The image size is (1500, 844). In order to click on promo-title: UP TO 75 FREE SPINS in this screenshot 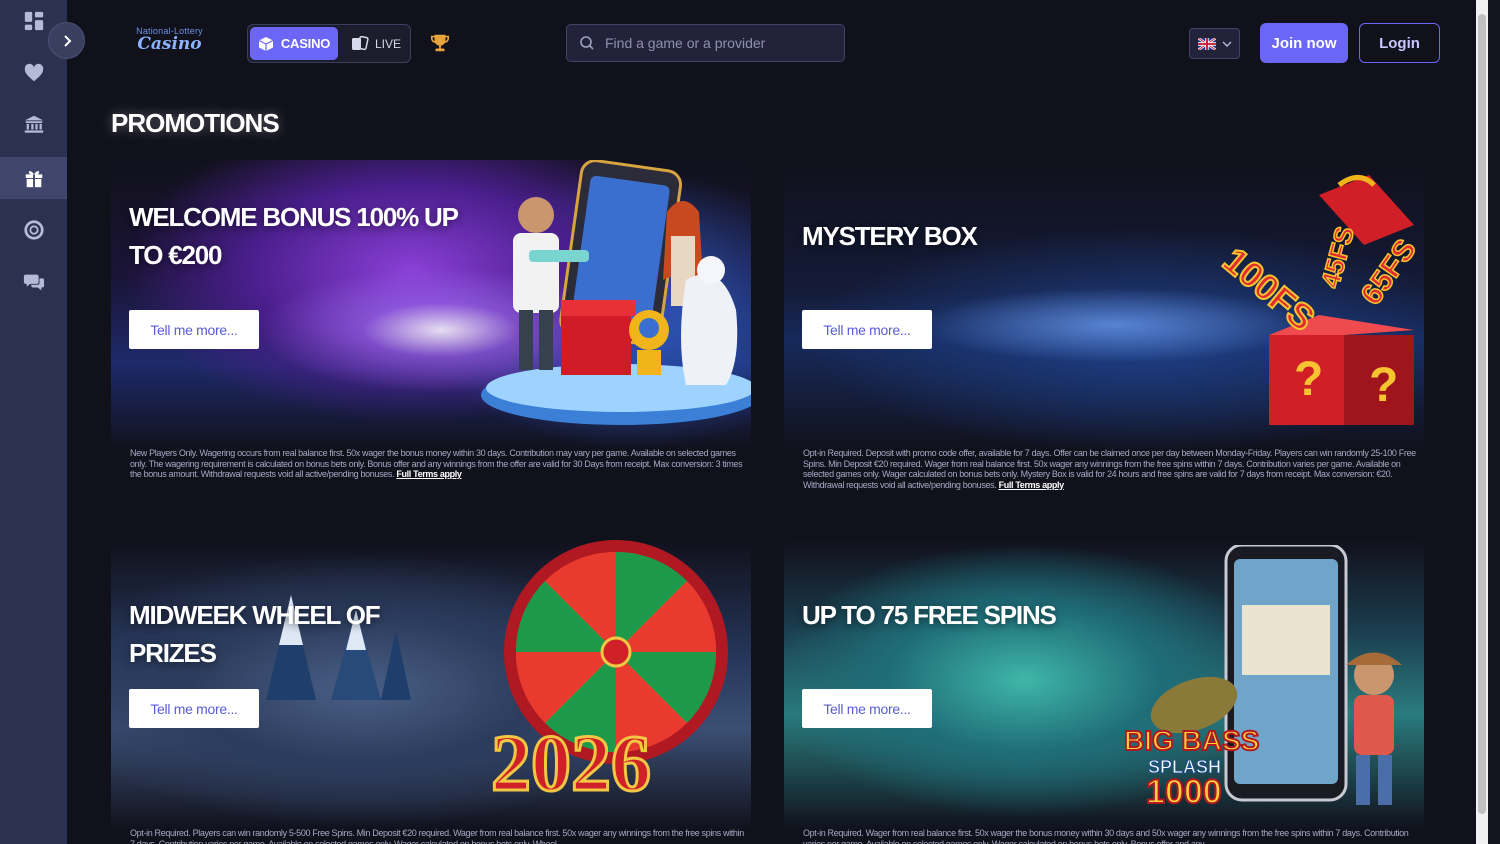, I will do `click(929, 615)`.